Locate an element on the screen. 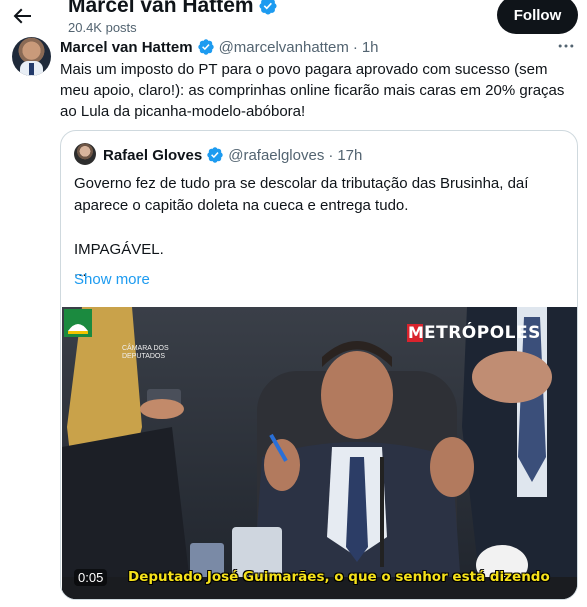  header-display-name: Marcel van Hattem is located at coordinates (173, 9).